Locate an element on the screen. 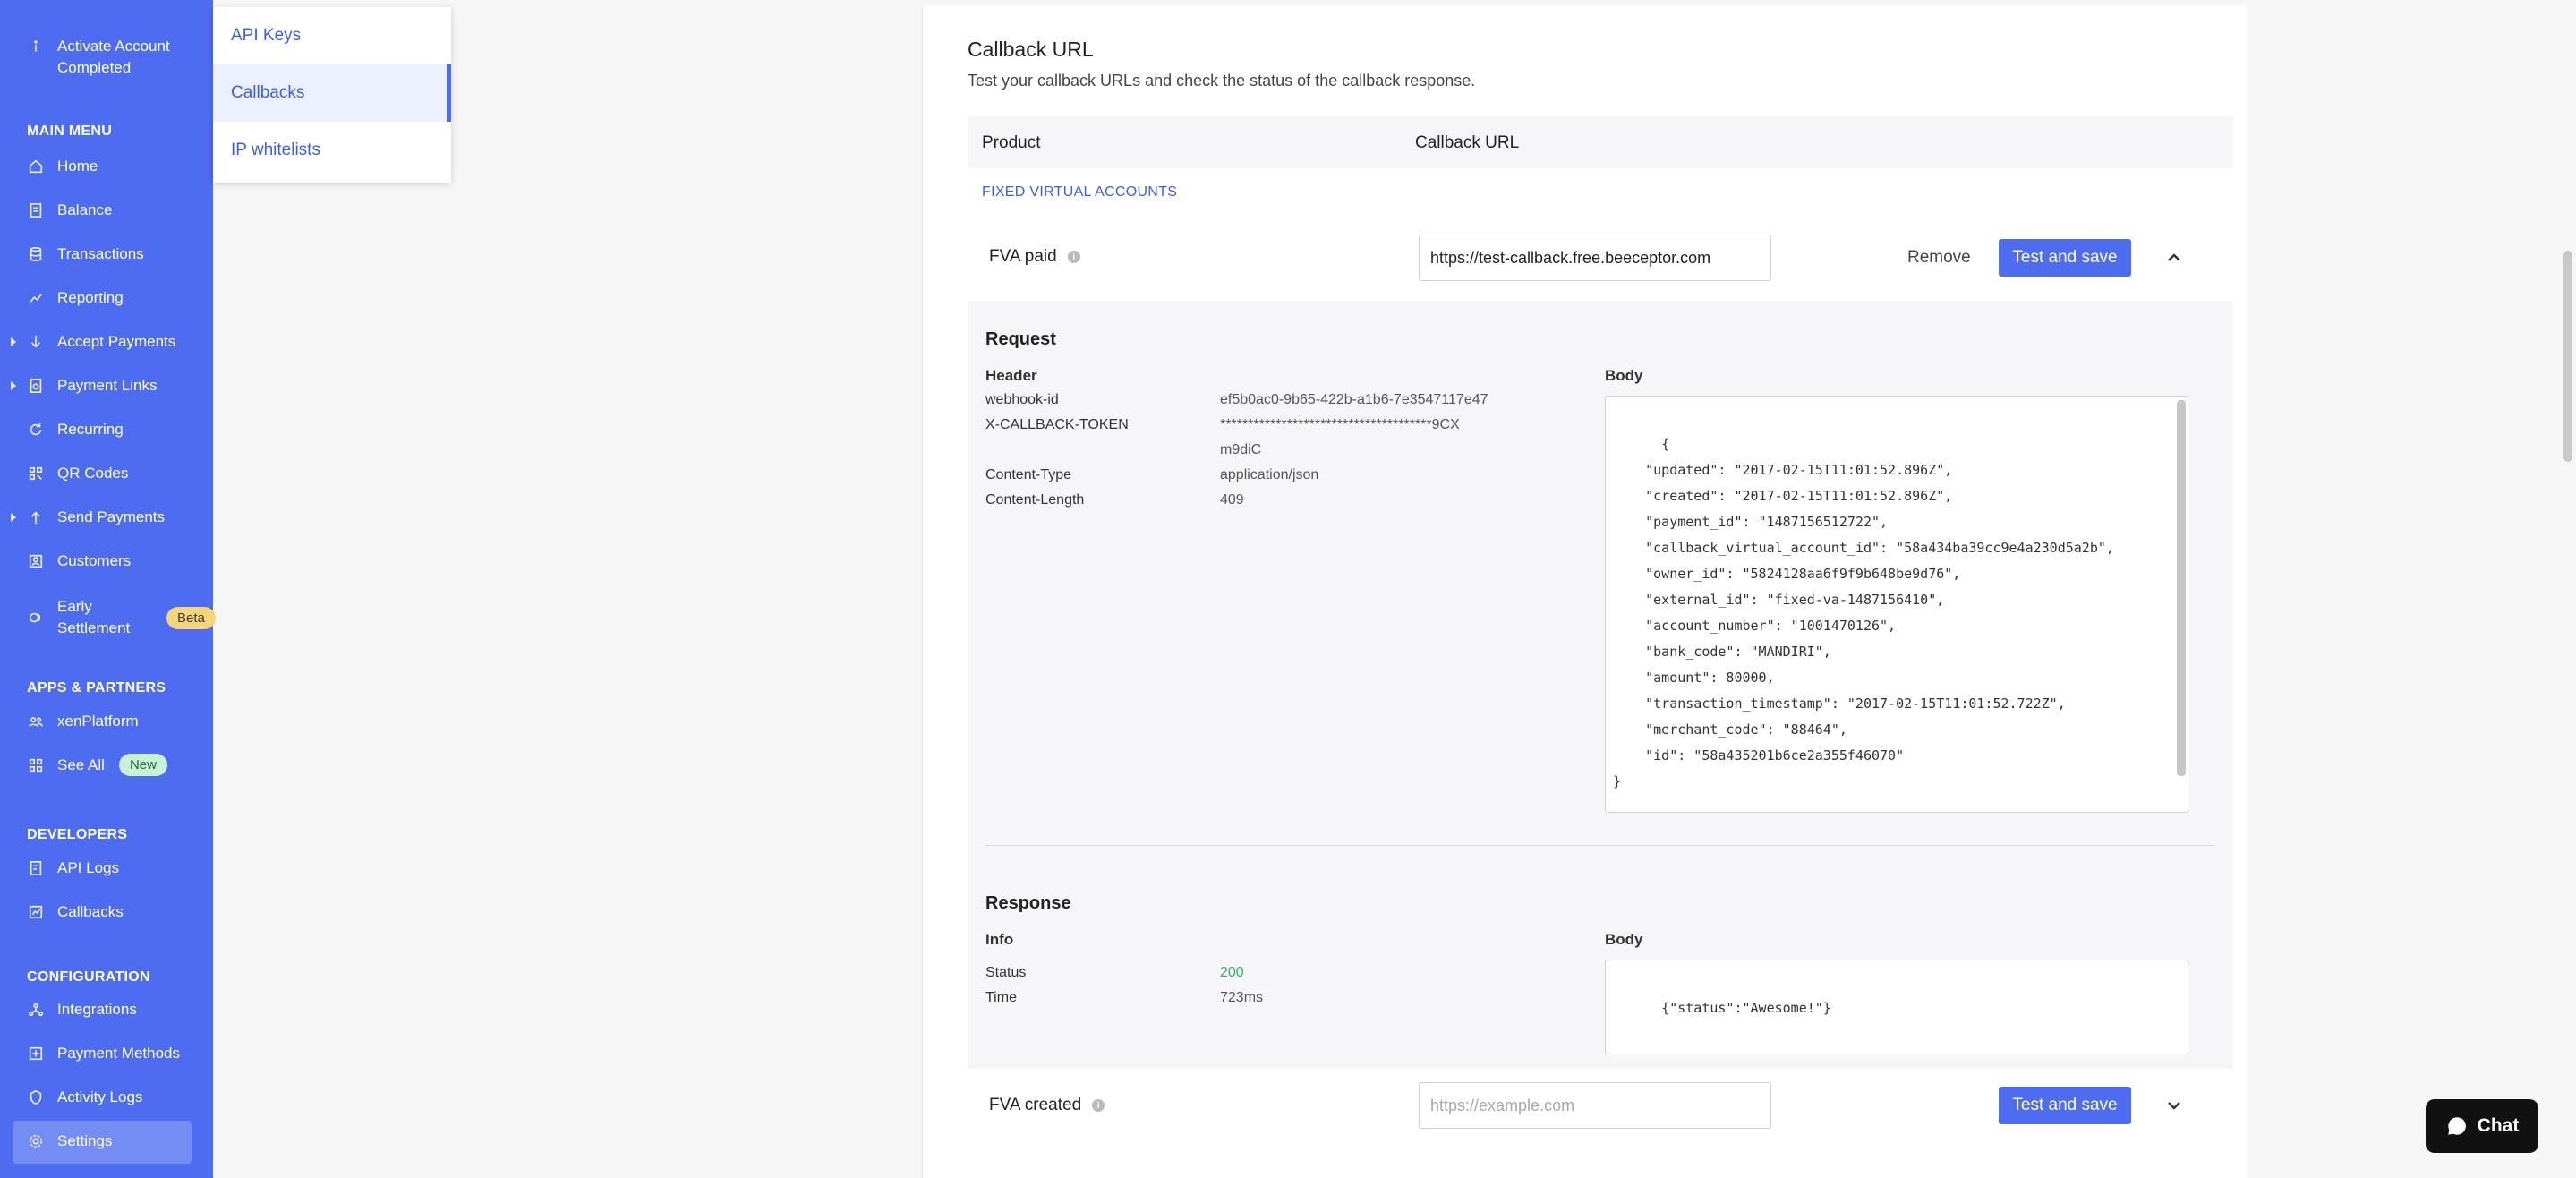 This screenshot has height=1178, width=2576. sidebar-item-label: Recurring is located at coordinates (90, 430).